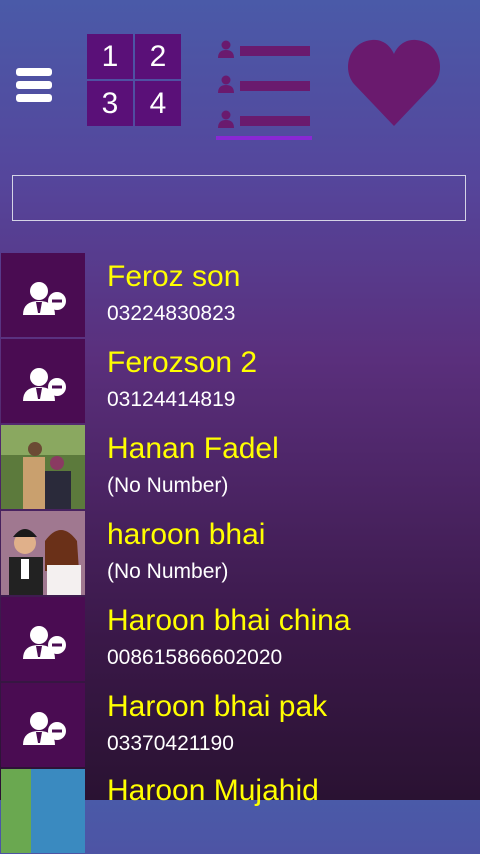 This screenshot has height=854, width=480. What do you see at coordinates (110, 56) in the screenshot?
I see `grid-cell-1: 1` at bounding box center [110, 56].